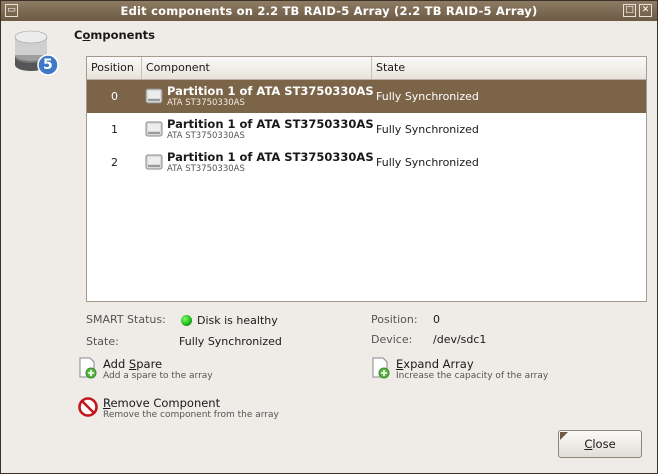  I want to click on column-header-component: Component, so click(257, 68).